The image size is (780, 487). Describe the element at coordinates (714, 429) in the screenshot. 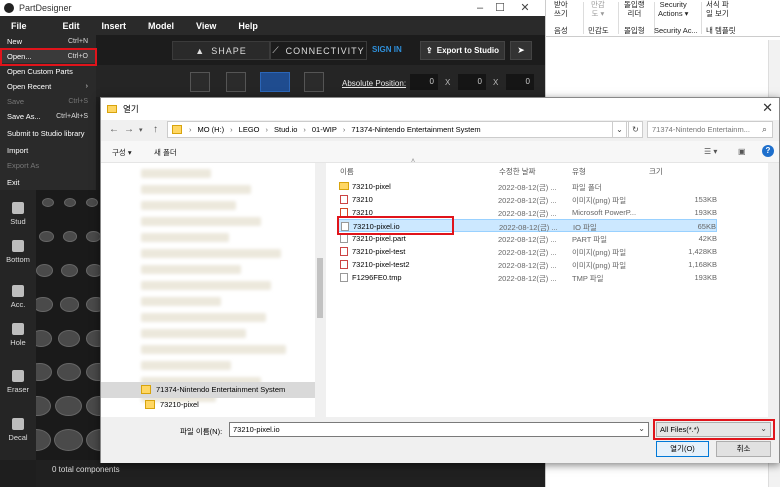

I see `highlight-box-filter` at that location.